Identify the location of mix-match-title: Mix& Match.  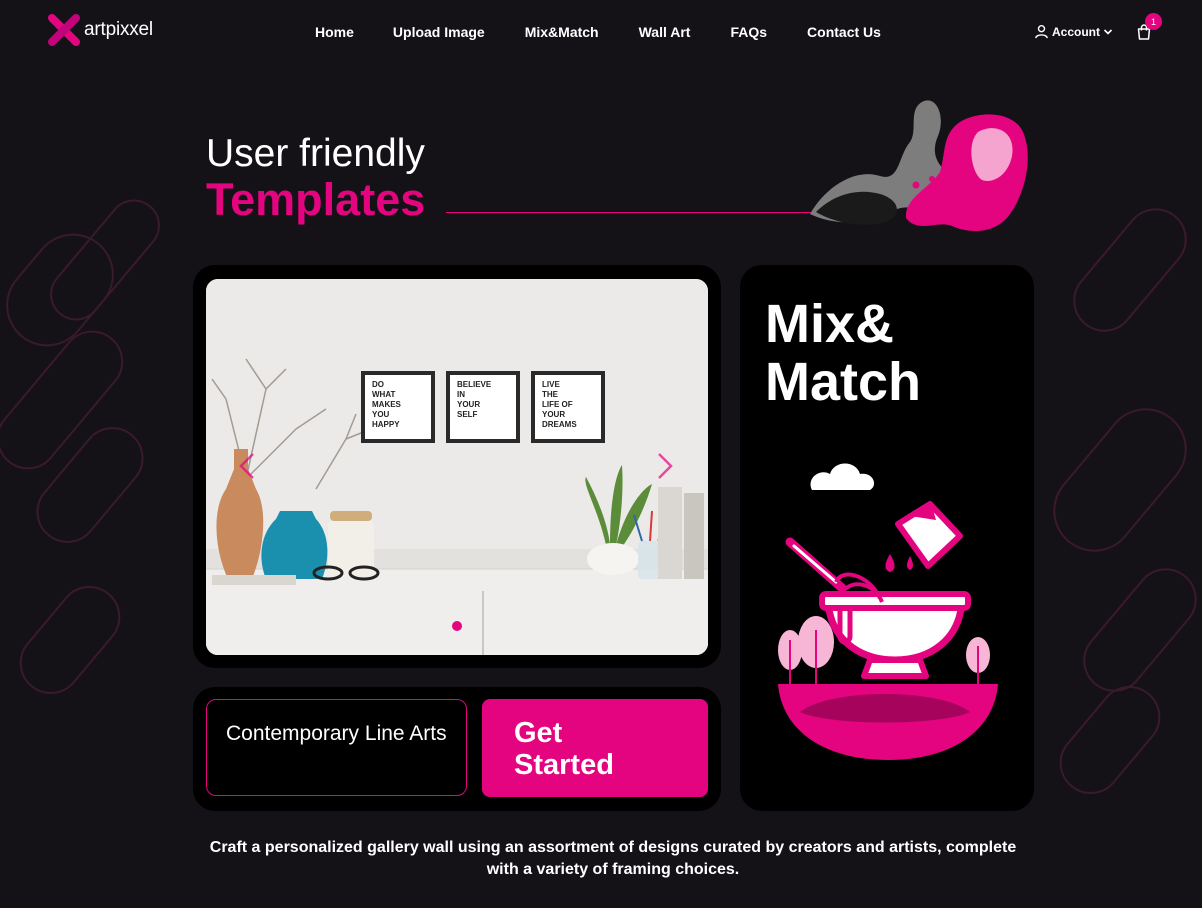
(843, 353).